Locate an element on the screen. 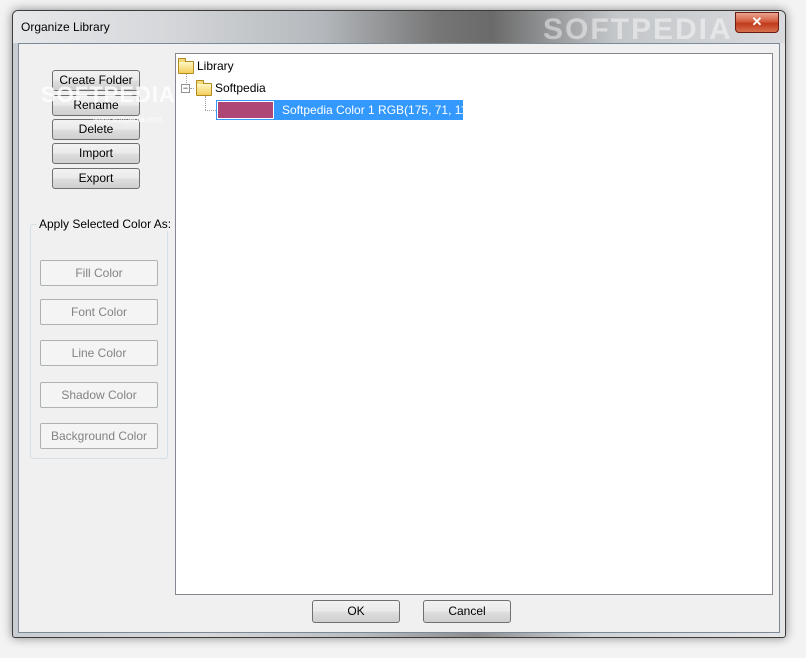 This screenshot has height=658, width=806. watermark-url: www.softpedia.com is located at coordinates (127, 119).